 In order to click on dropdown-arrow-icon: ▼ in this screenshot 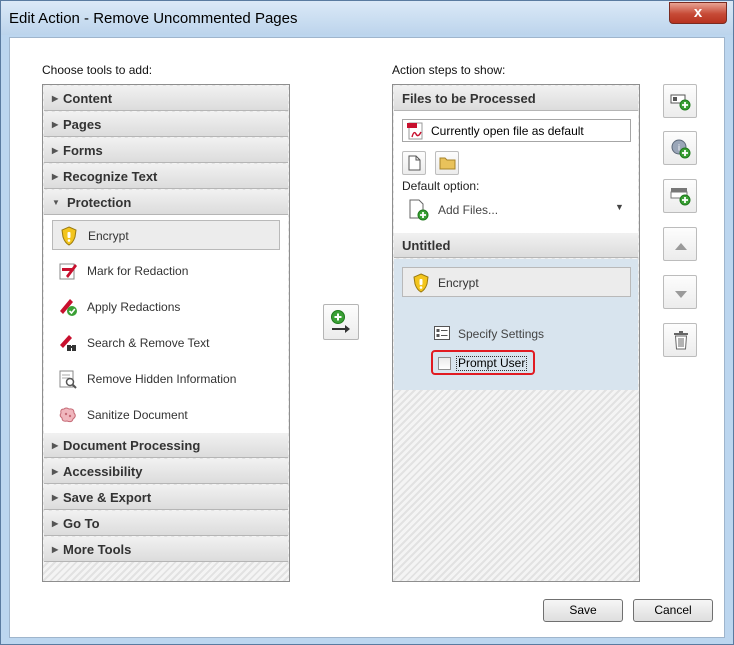, I will do `click(619, 207)`.